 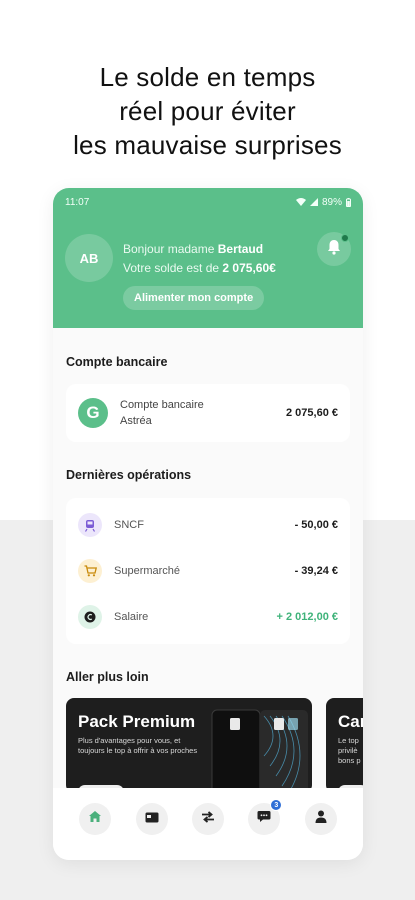 I want to click on transfer-icon, so click(x=208, y=819).